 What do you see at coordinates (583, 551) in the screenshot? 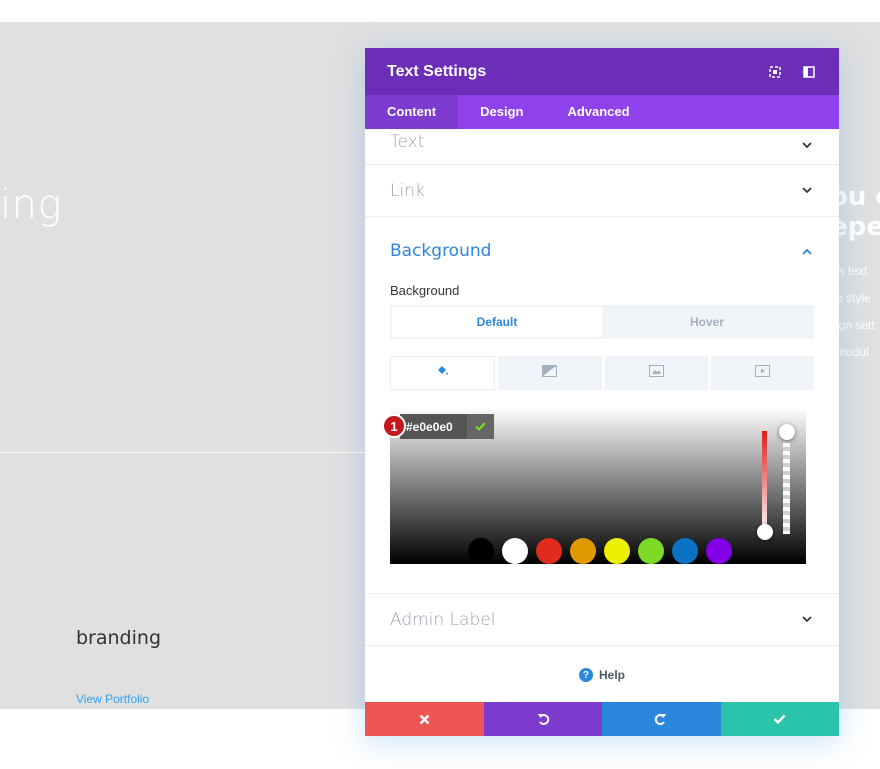
I see `swatch-orange` at bounding box center [583, 551].